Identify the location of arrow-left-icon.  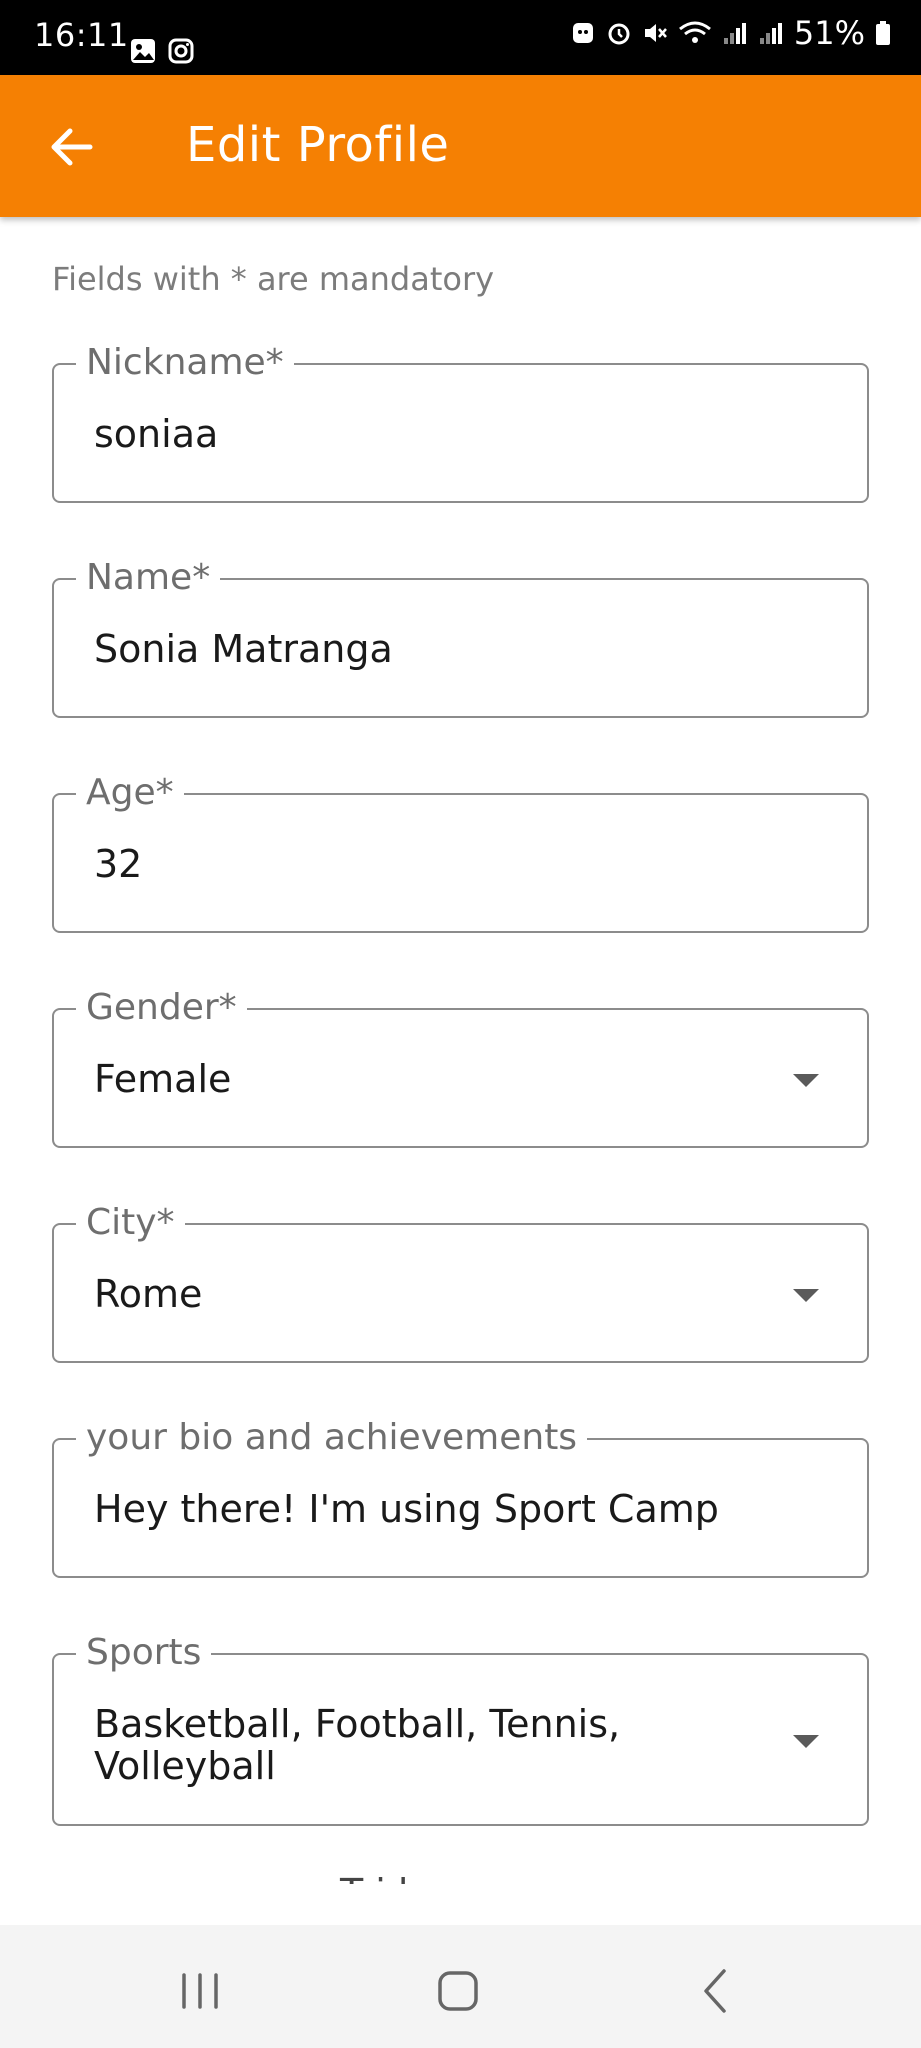
(72, 147).